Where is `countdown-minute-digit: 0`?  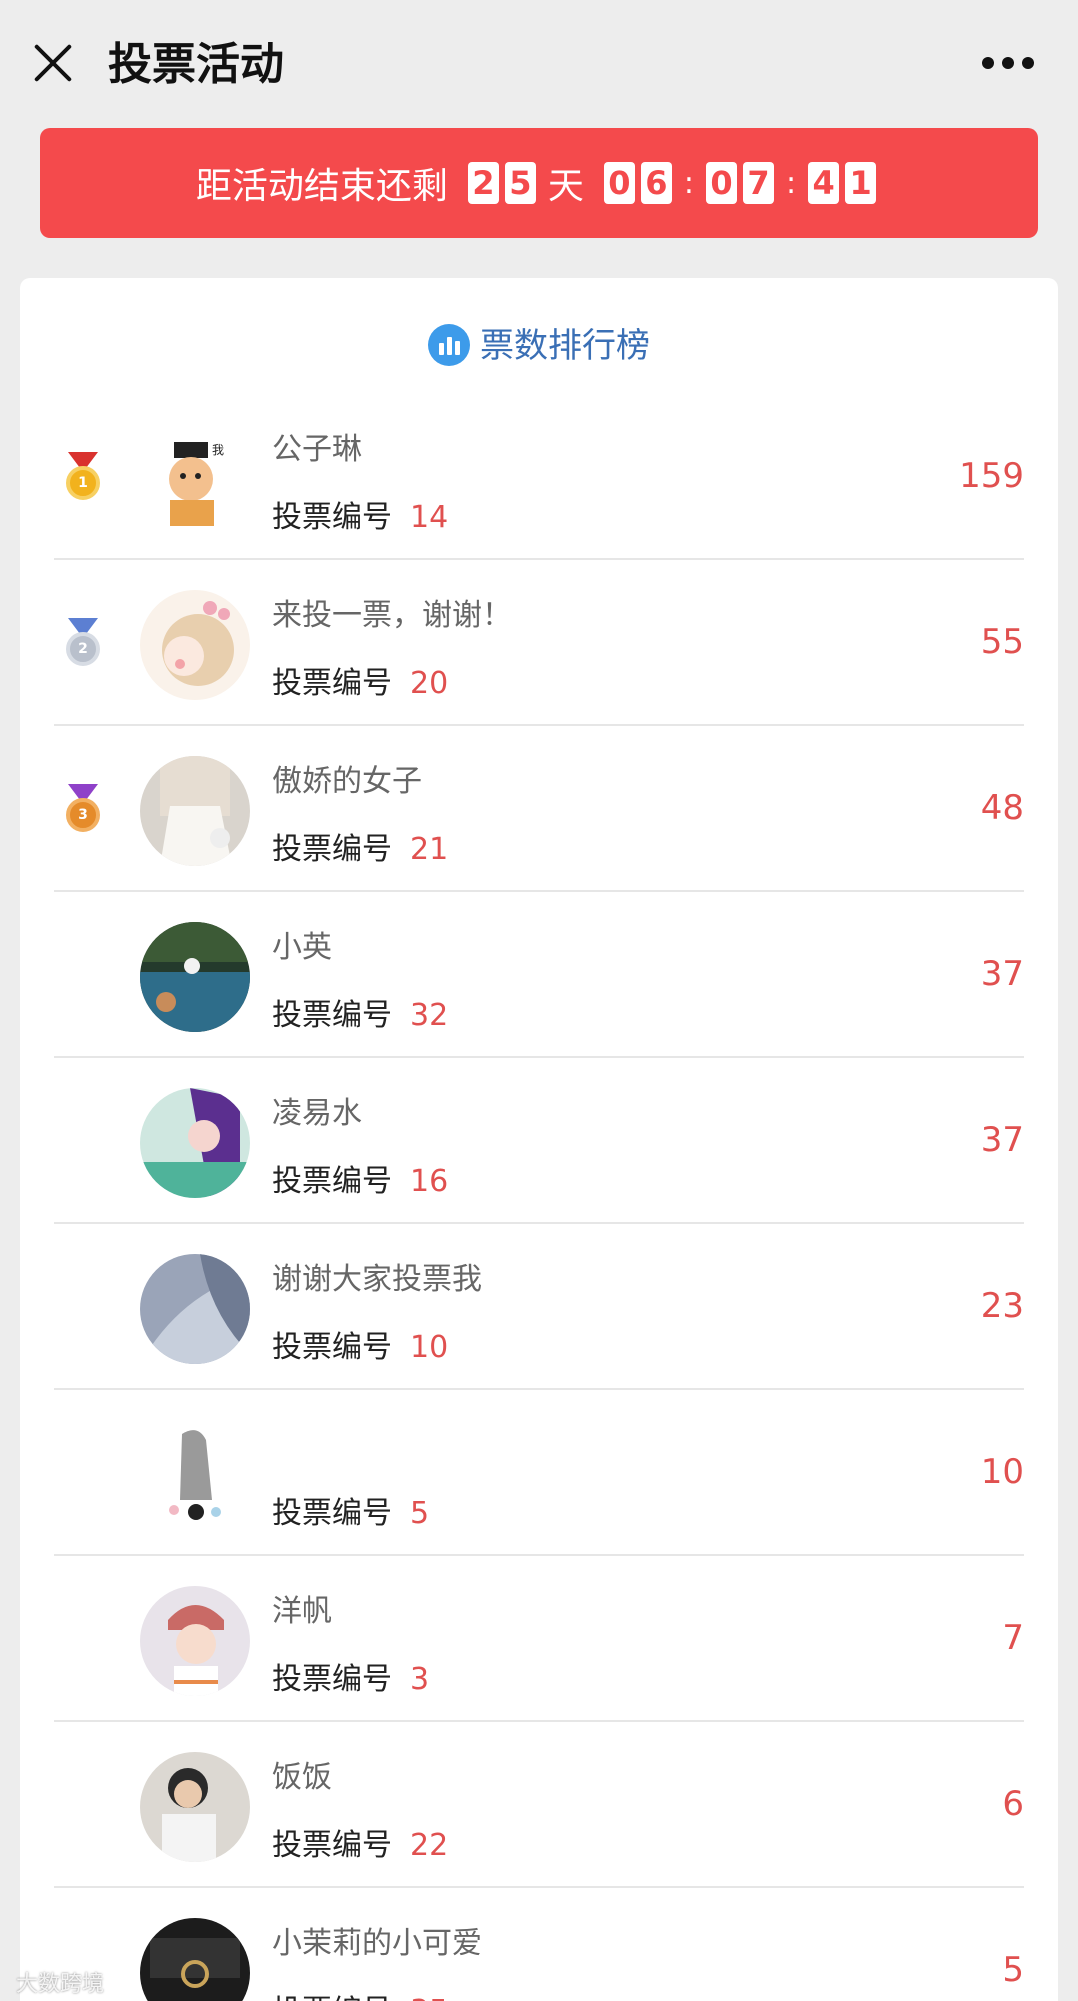 countdown-minute-digit: 0 is located at coordinates (722, 183).